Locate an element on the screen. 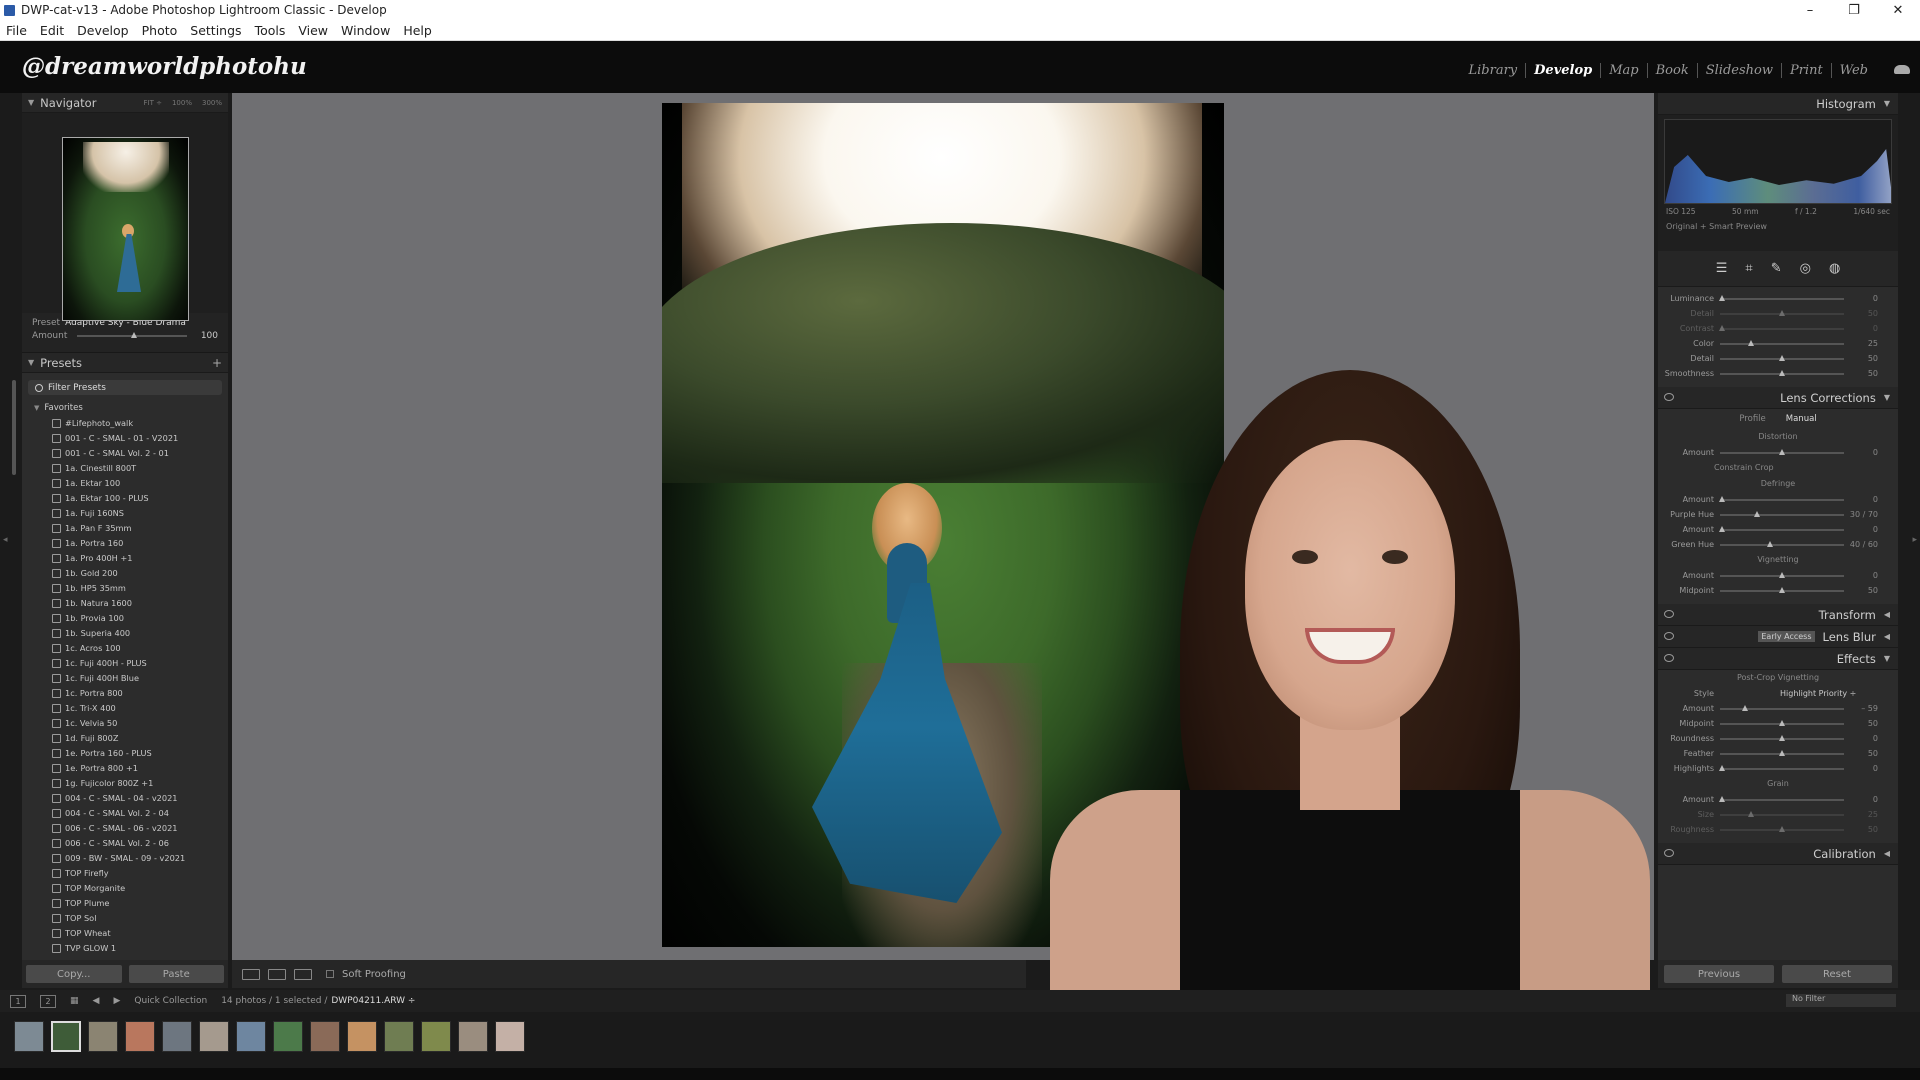  maximize-button: ❐ is located at coordinates (1854, 10).